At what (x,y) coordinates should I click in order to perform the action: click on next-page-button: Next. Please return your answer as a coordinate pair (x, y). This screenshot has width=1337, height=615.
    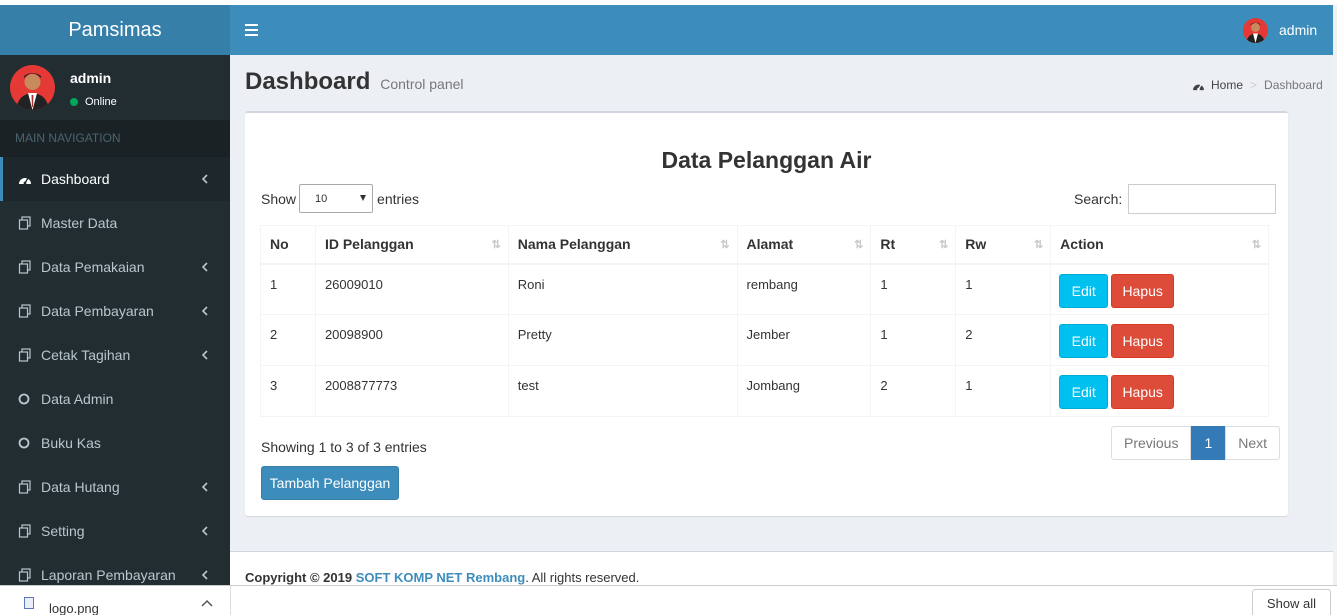
    Looking at the image, I should click on (1253, 443).